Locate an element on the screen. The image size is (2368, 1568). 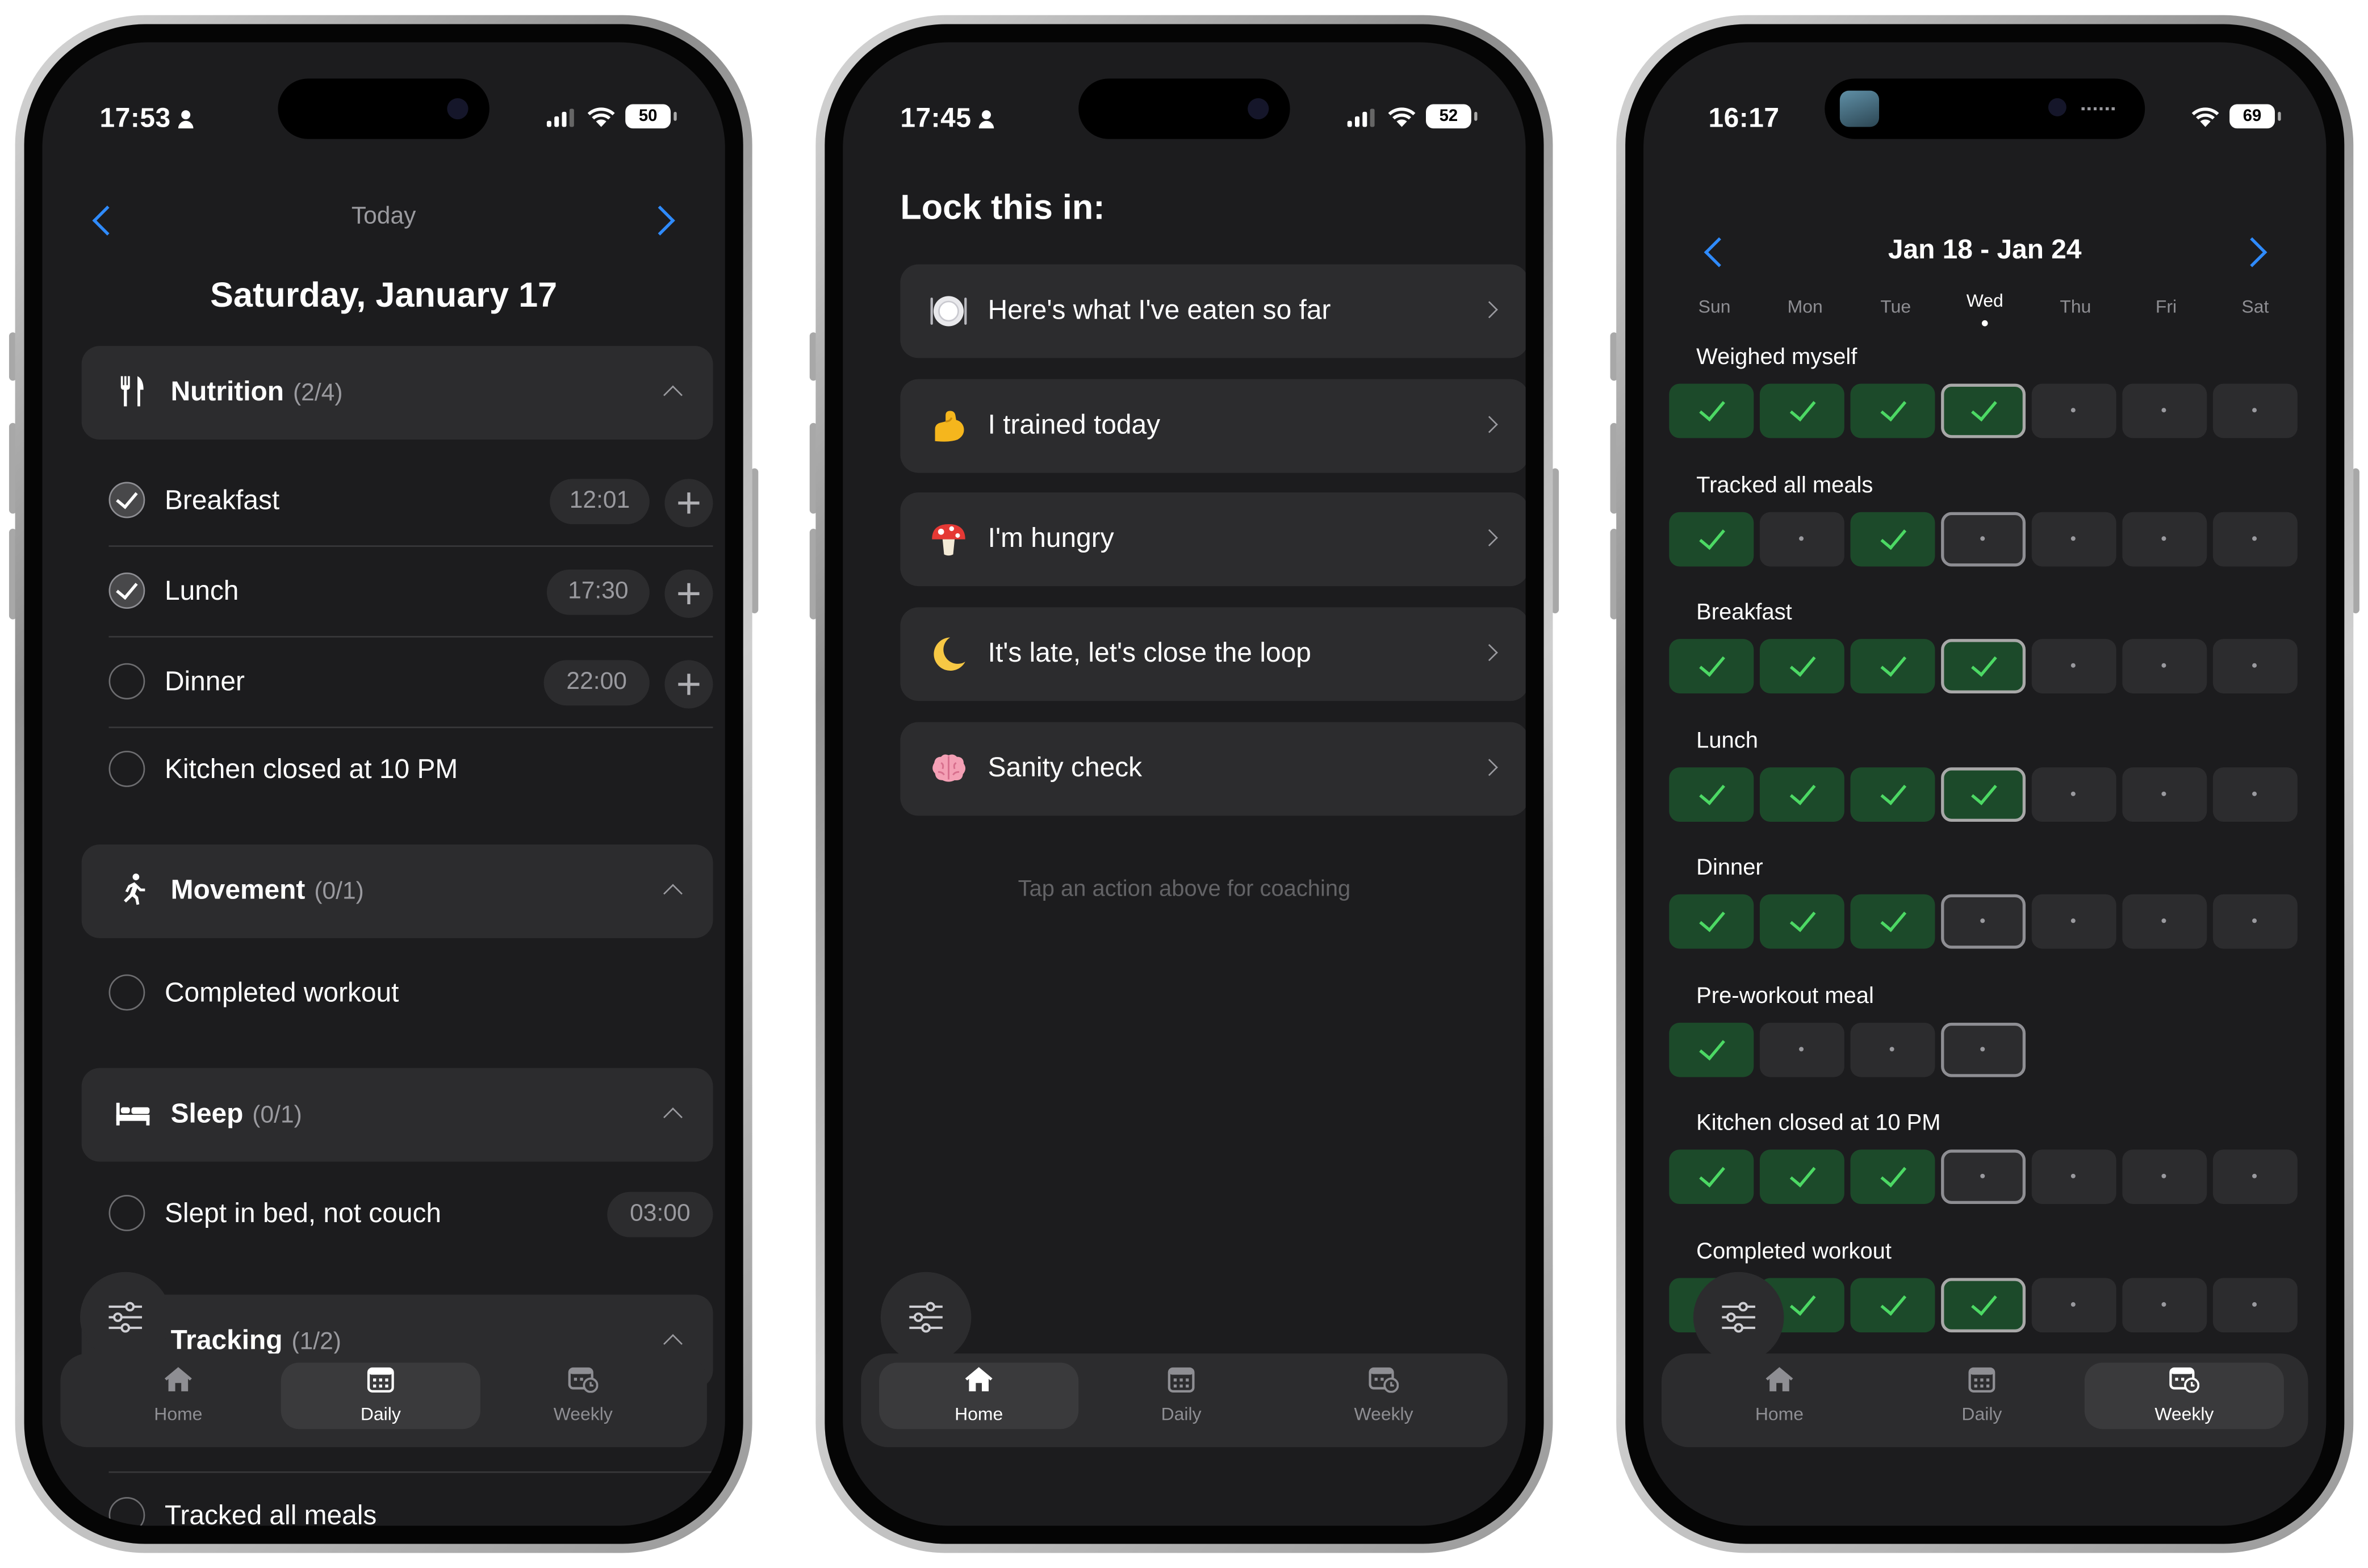
action-label: Sanity check is located at coordinates (1065, 768).